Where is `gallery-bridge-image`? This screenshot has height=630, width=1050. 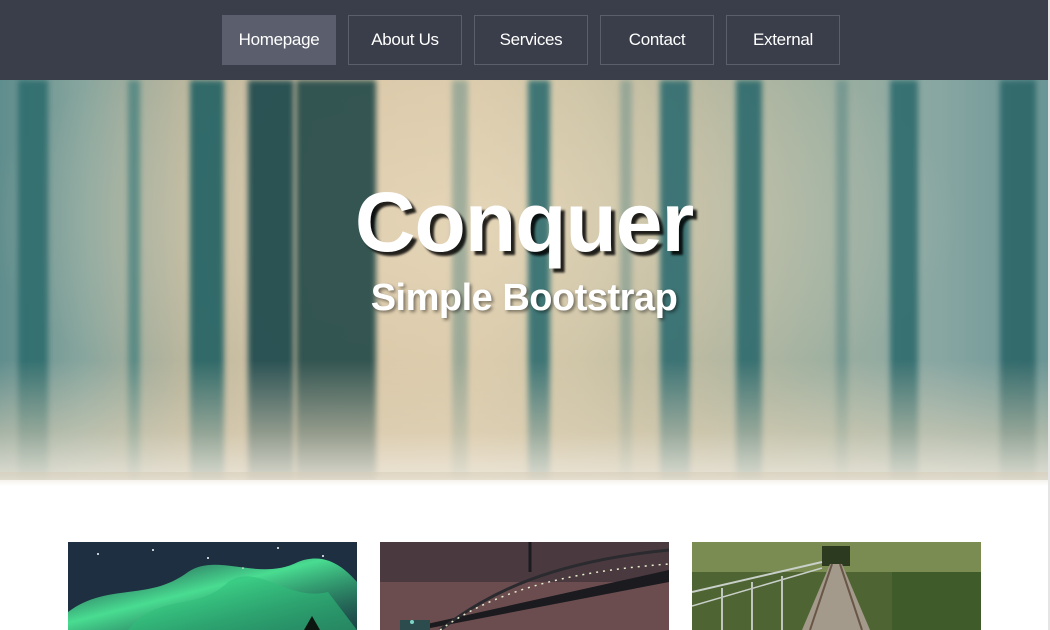 gallery-bridge-image is located at coordinates (524, 586).